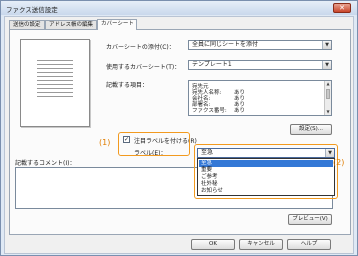 The width and height of the screenshot is (358, 256). I want to click on cover-sheet-preview, so click(55, 83).